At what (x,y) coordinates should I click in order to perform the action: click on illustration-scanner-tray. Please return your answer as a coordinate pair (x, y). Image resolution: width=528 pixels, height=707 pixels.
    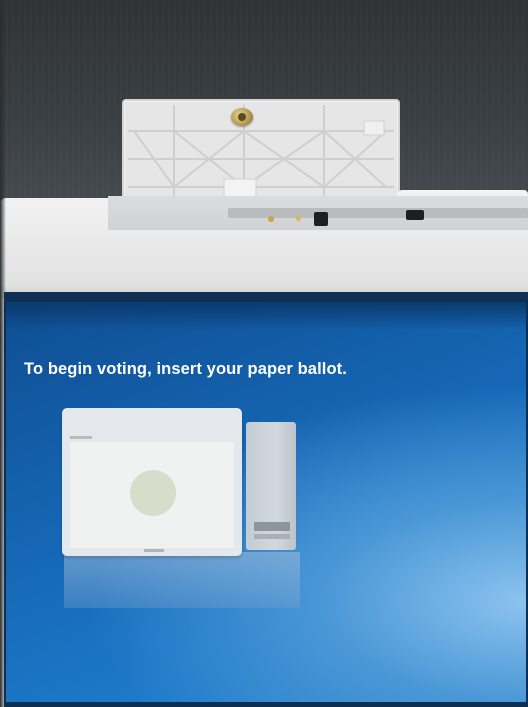
    Looking at the image, I should click on (272, 536).